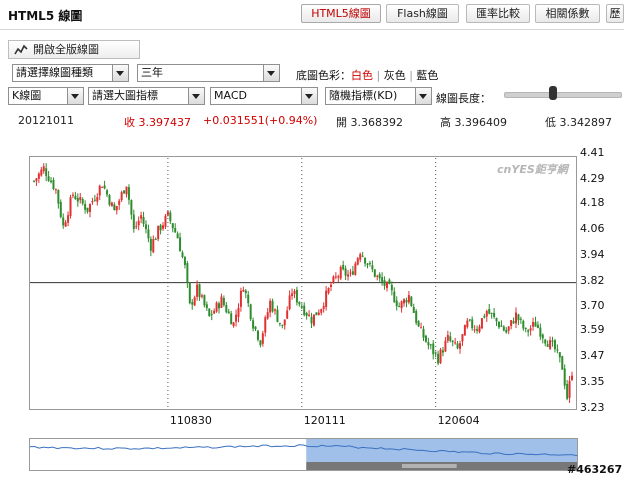  What do you see at coordinates (303, 454) in the screenshot?
I see `range-navigator-plot` at bounding box center [303, 454].